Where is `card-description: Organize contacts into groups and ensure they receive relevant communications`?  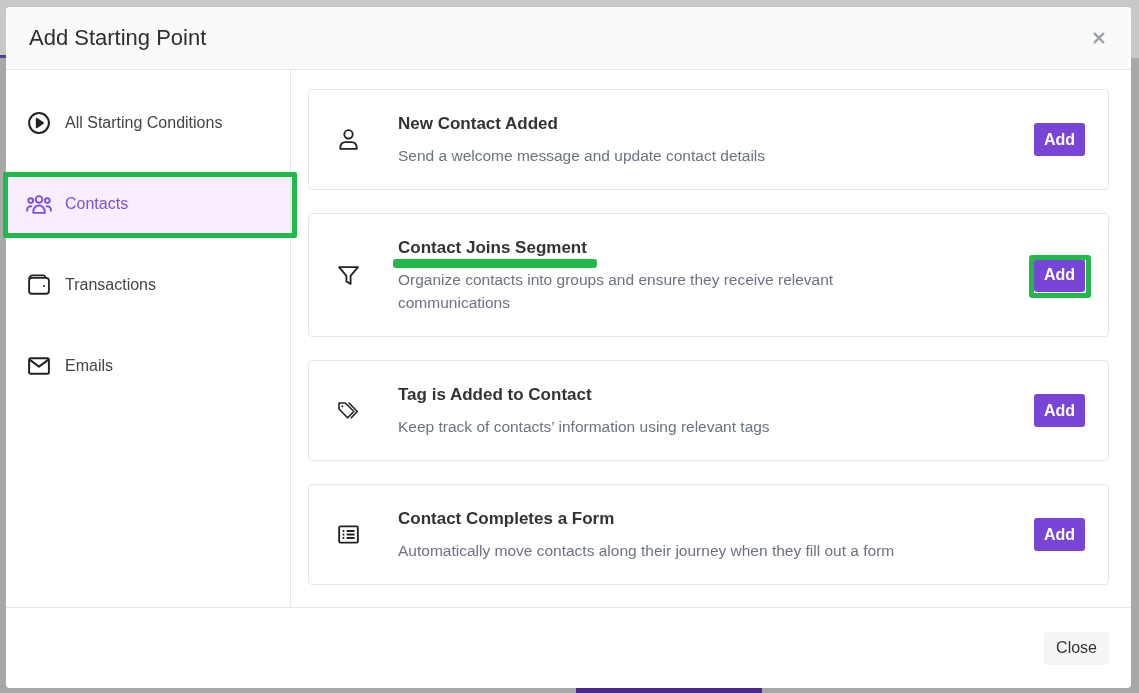 card-description: Organize contacts into groups and ensure they receive relevant communications is located at coordinates (616, 291).